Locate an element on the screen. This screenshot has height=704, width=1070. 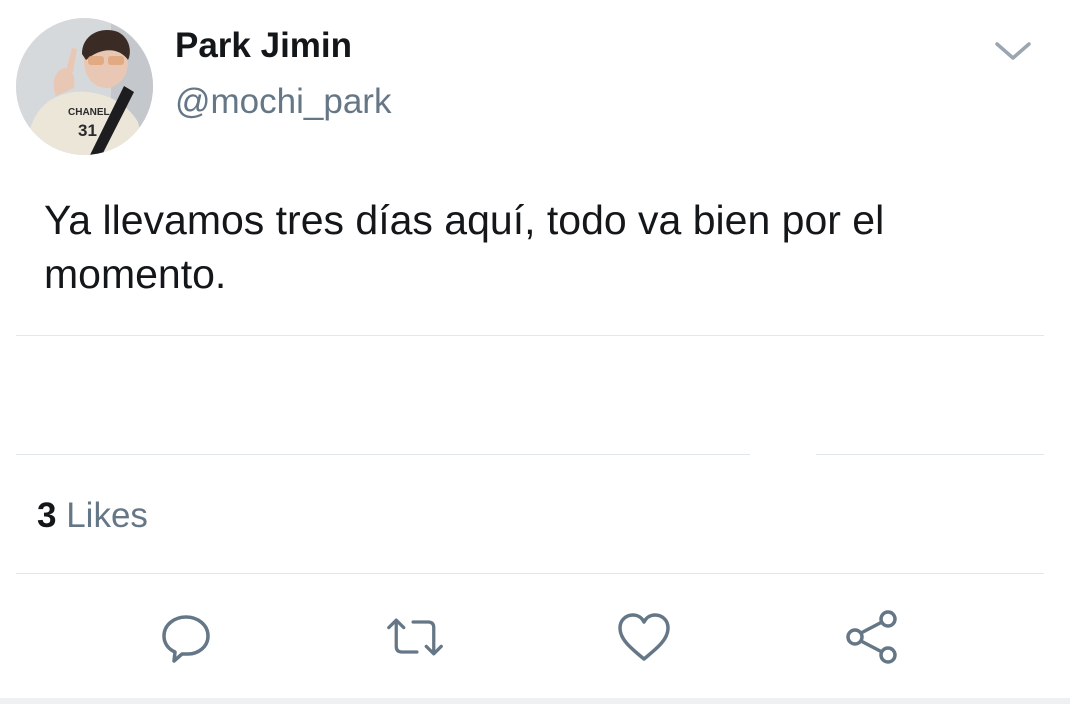
user-handle: @mochi_park is located at coordinates (283, 102).